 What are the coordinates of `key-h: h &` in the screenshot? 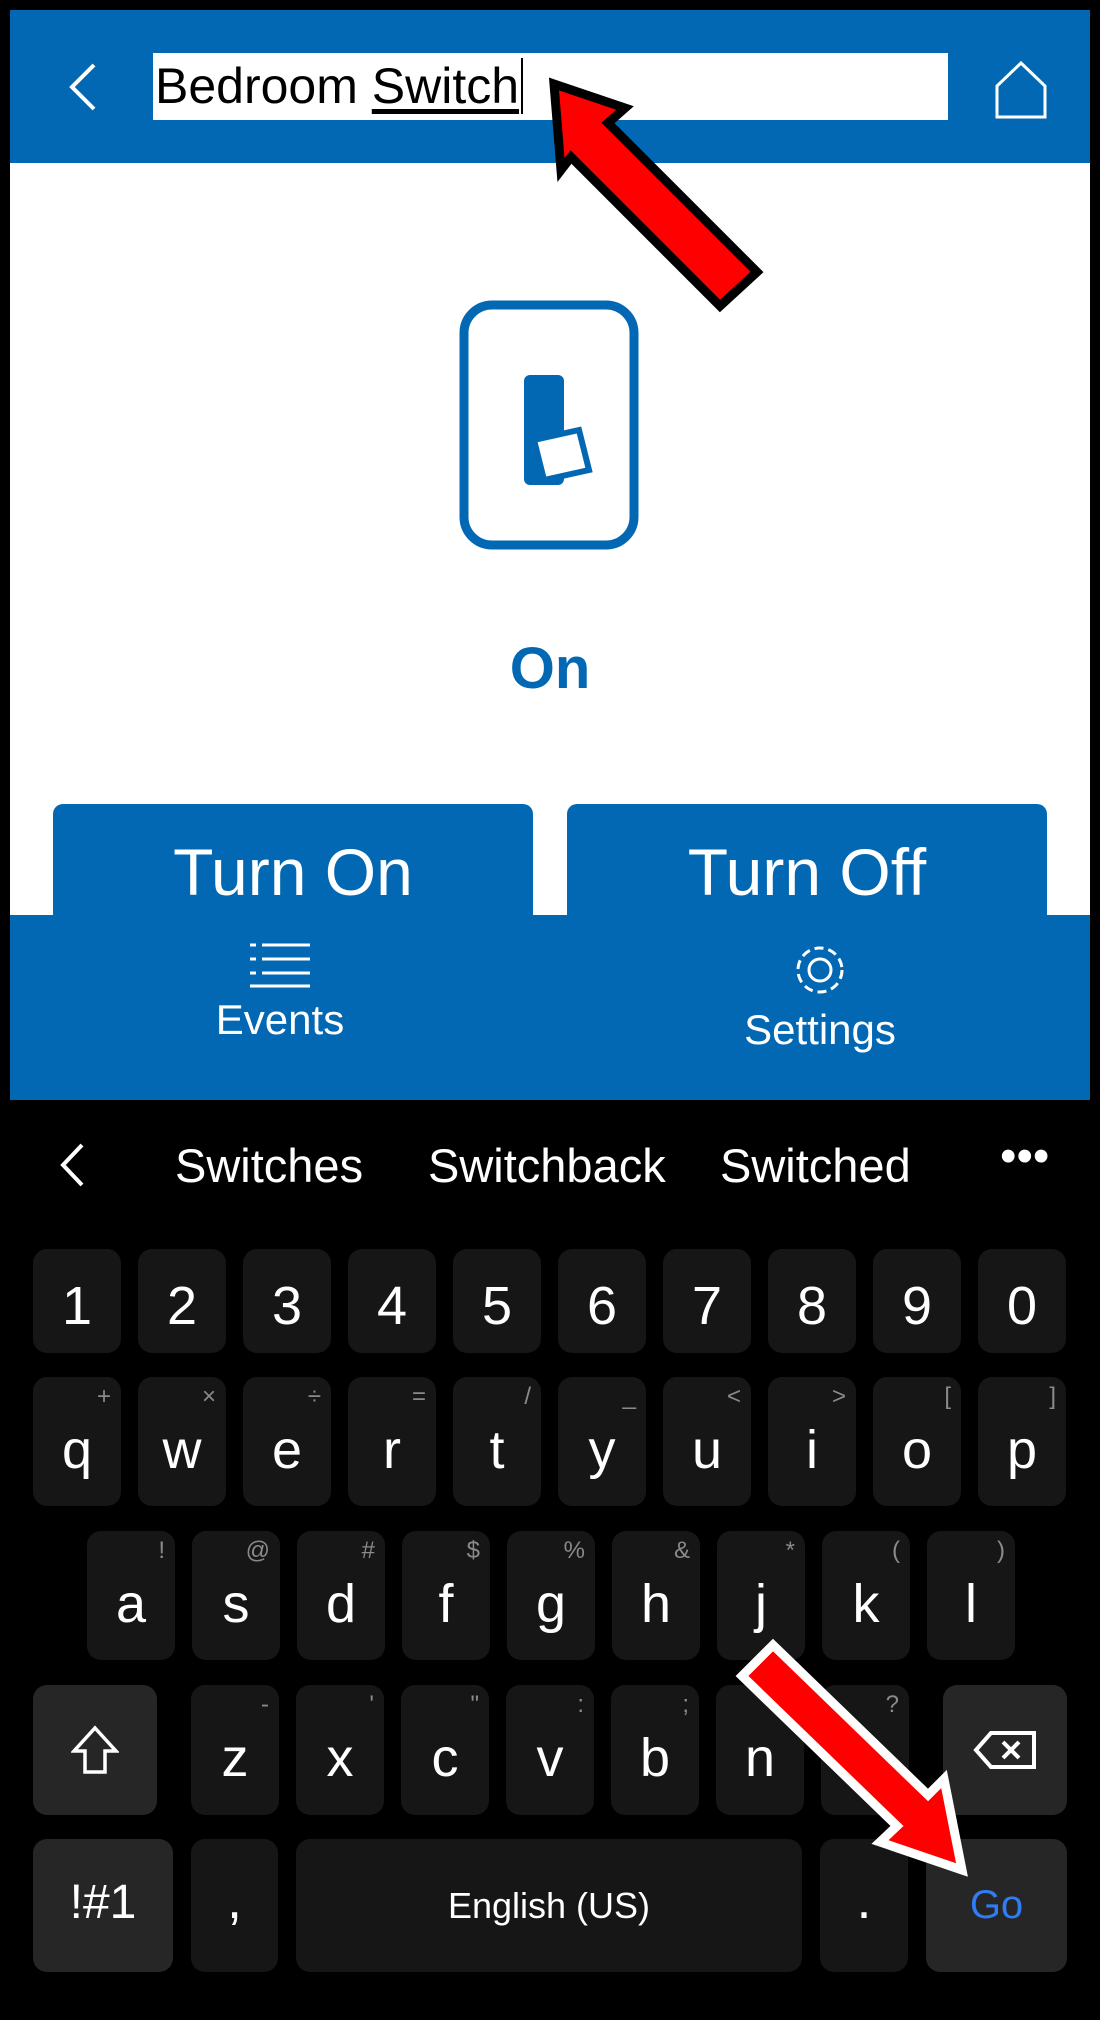 It's located at (656, 1595).